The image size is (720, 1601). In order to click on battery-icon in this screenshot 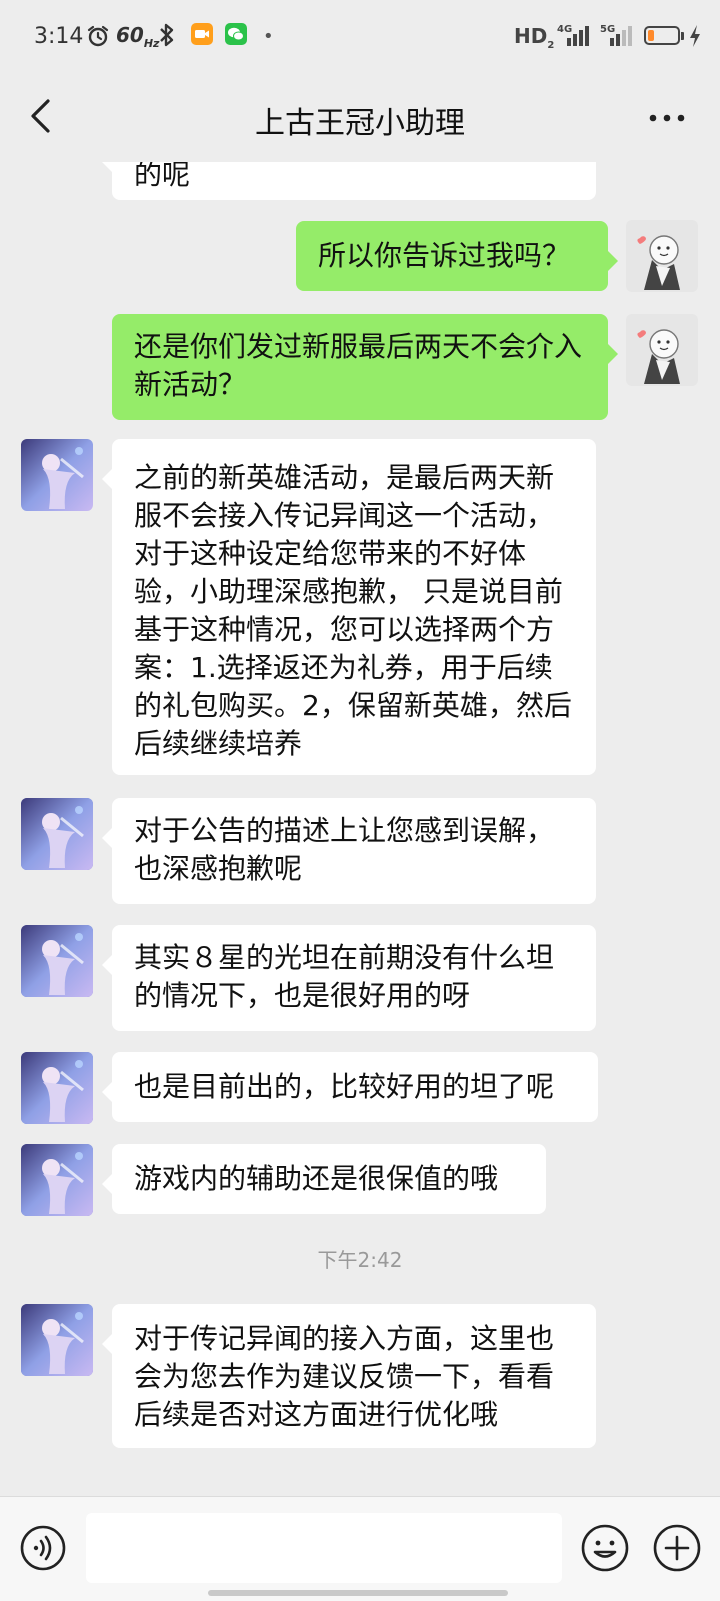, I will do `click(662, 35)`.